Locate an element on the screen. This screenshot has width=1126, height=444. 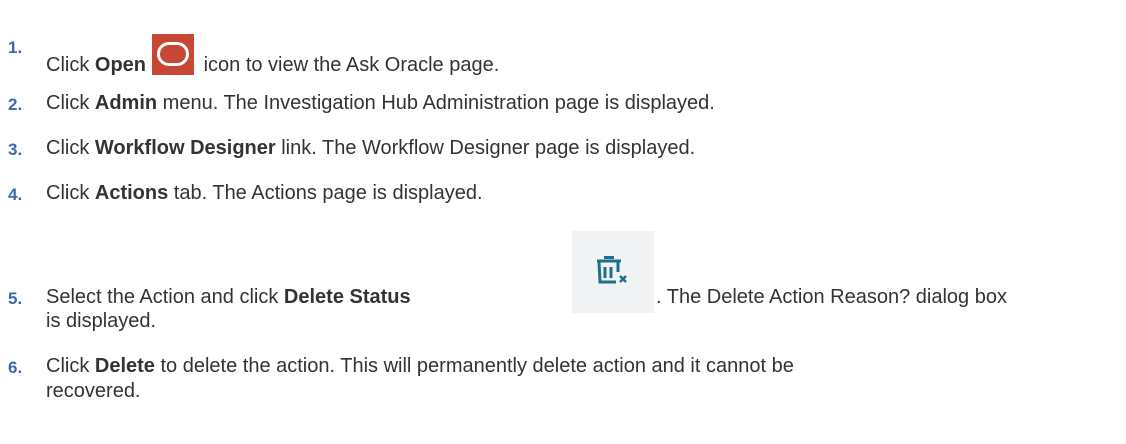
step-number: 3. is located at coordinates (15, 149).